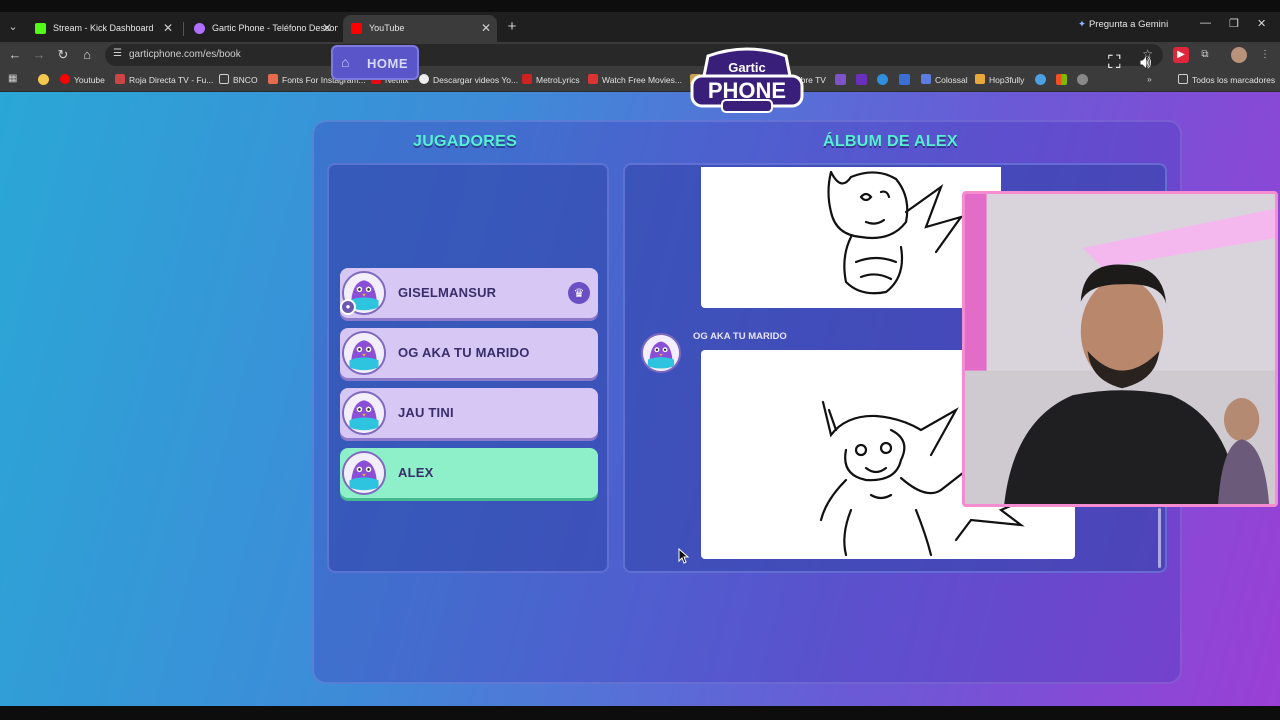 This screenshot has width=1280, height=720. I want to click on host-user-icon: ●, so click(348, 307).